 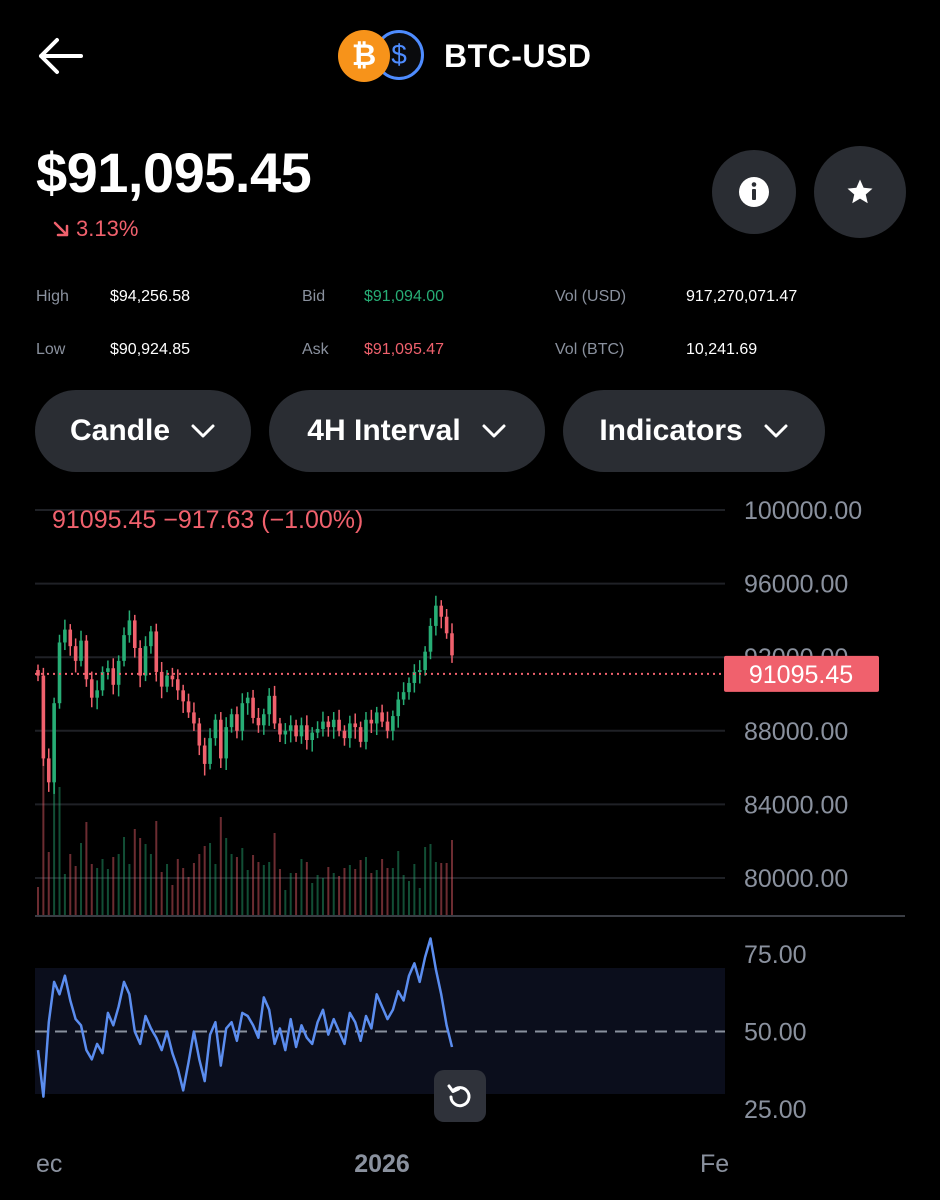 What do you see at coordinates (404, 296) in the screenshot?
I see `bid-value: $91,094.00` at bounding box center [404, 296].